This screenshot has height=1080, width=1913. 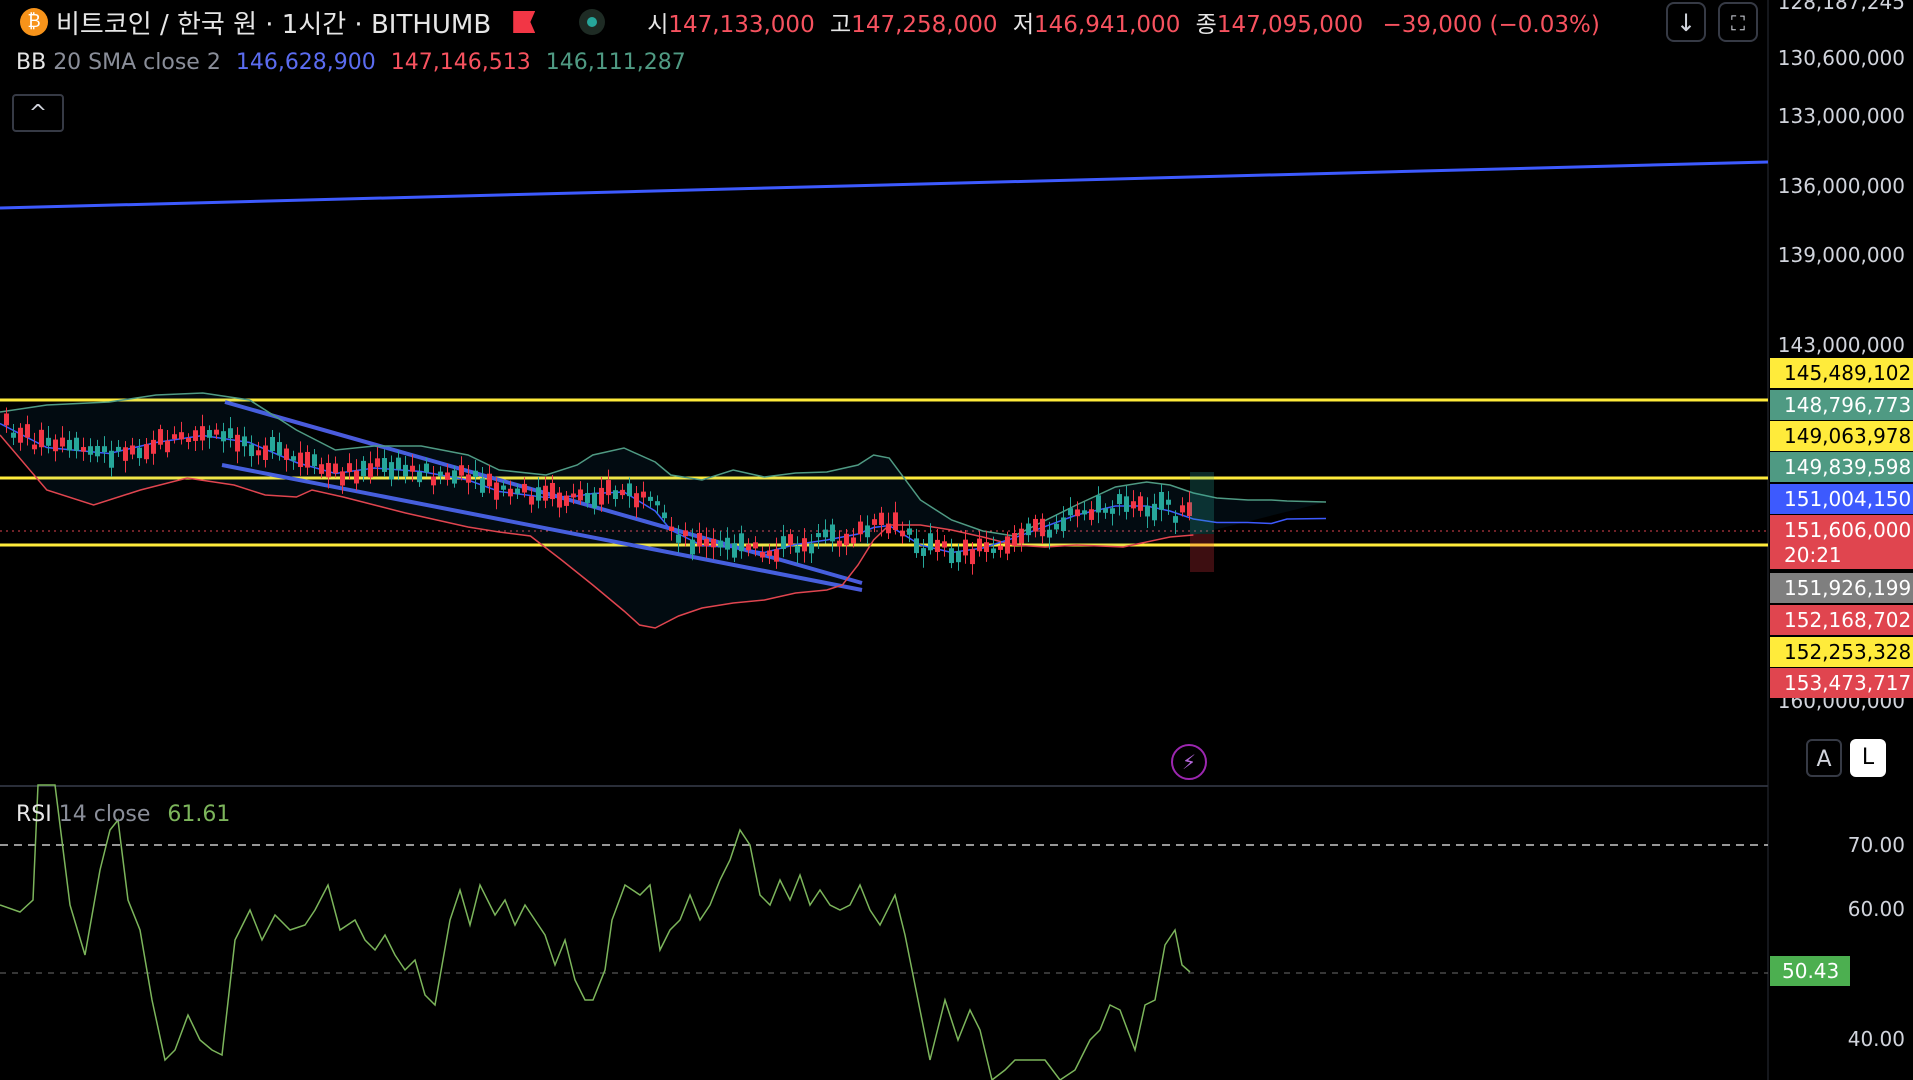 What do you see at coordinates (104, 814) in the screenshot?
I see `rsi-params: 14 close` at bounding box center [104, 814].